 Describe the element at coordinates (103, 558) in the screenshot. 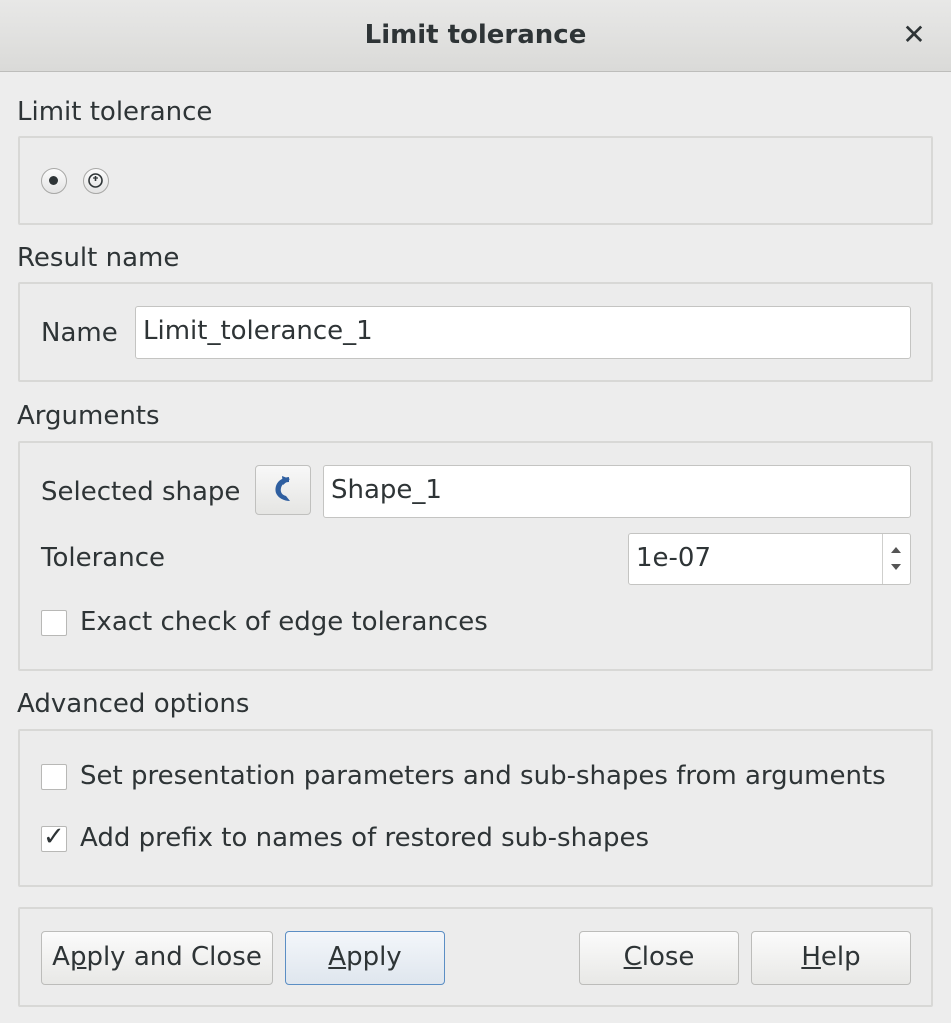

I see `tolerance-label: Tolerance` at that location.